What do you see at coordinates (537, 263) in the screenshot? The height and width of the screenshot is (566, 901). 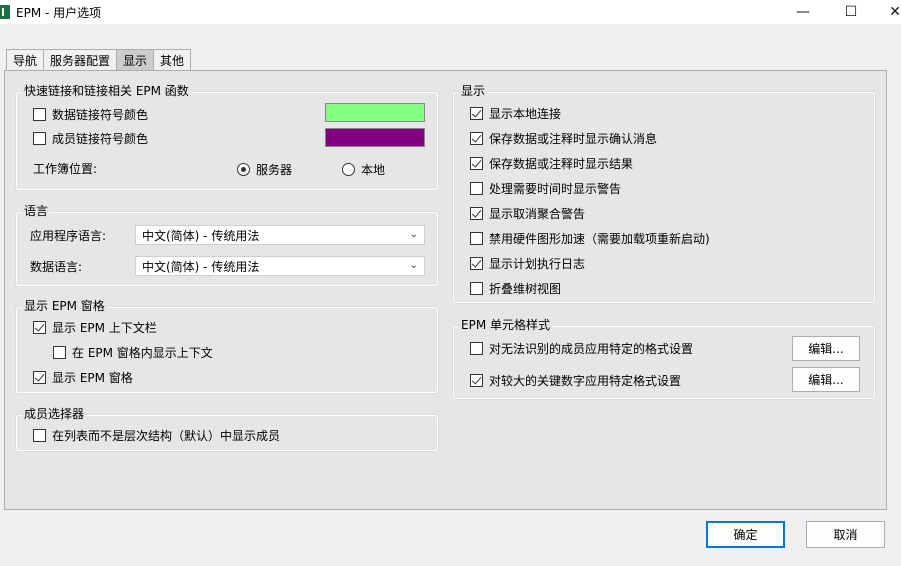 I see `display-item-label: 显示计划执行日志` at bounding box center [537, 263].